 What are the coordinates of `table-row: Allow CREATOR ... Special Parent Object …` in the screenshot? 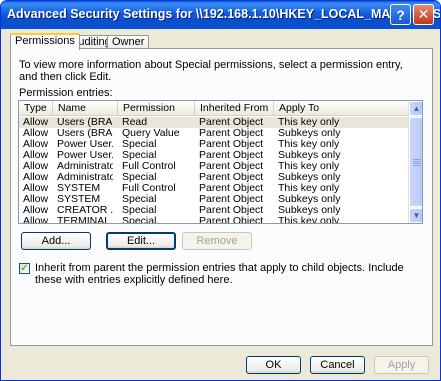 It's located at (213, 210).